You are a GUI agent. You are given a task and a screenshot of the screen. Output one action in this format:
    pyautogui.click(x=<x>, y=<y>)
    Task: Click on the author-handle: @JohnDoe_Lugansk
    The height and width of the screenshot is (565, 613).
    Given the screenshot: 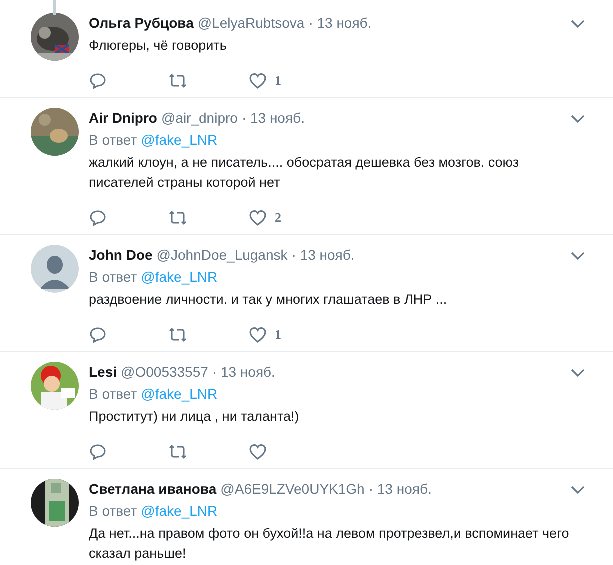 What is the action you would take?
    pyautogui.click(x=222, y=255)
    